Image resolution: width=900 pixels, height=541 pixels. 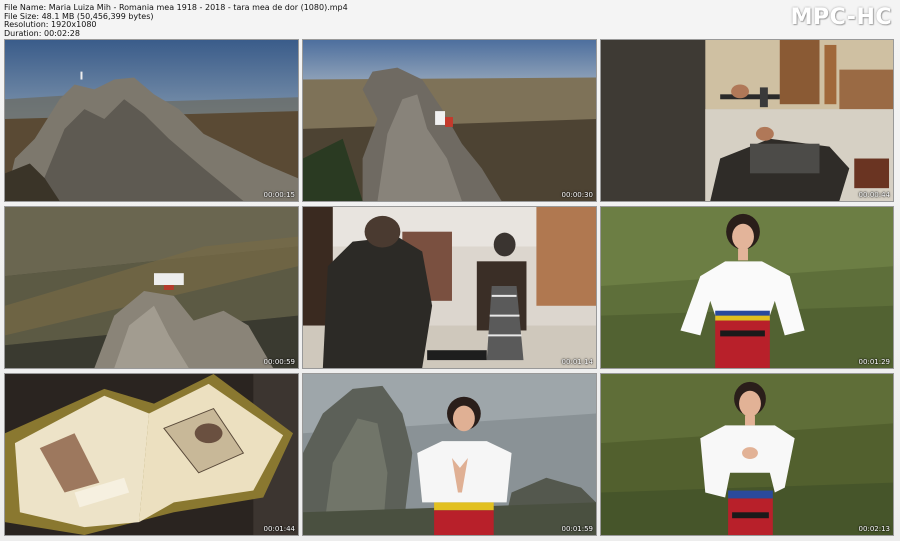 I want to click on thumbnail-5-image, so click(x=449, y=287).